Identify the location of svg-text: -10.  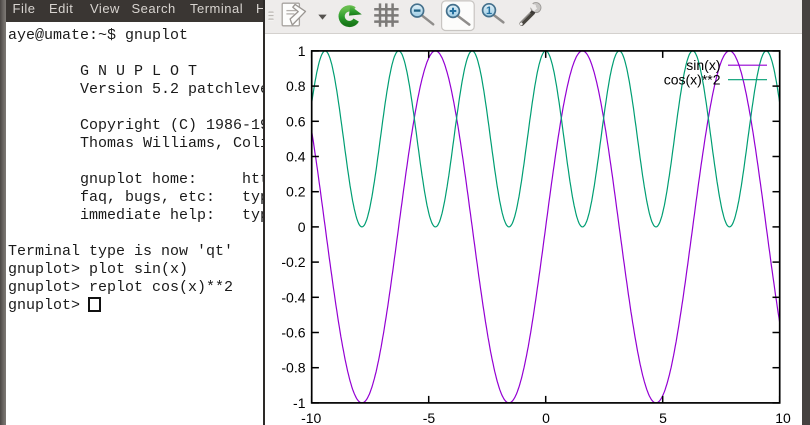
(311, 417).